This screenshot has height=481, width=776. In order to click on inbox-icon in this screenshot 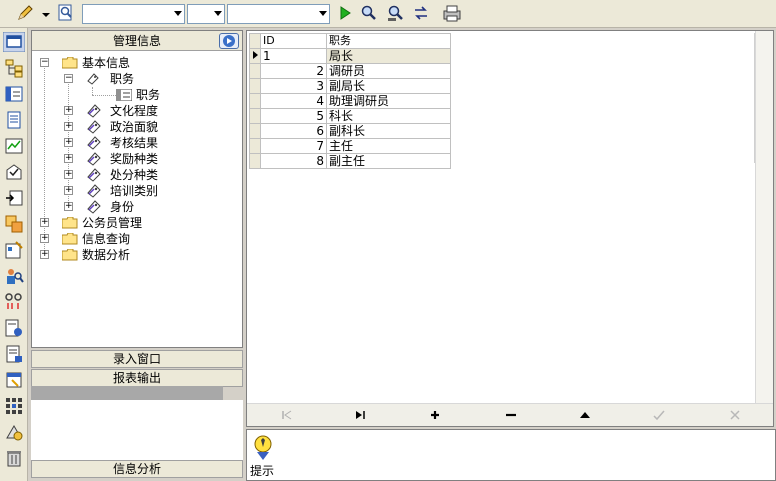, I will do `click(14, 172)`.